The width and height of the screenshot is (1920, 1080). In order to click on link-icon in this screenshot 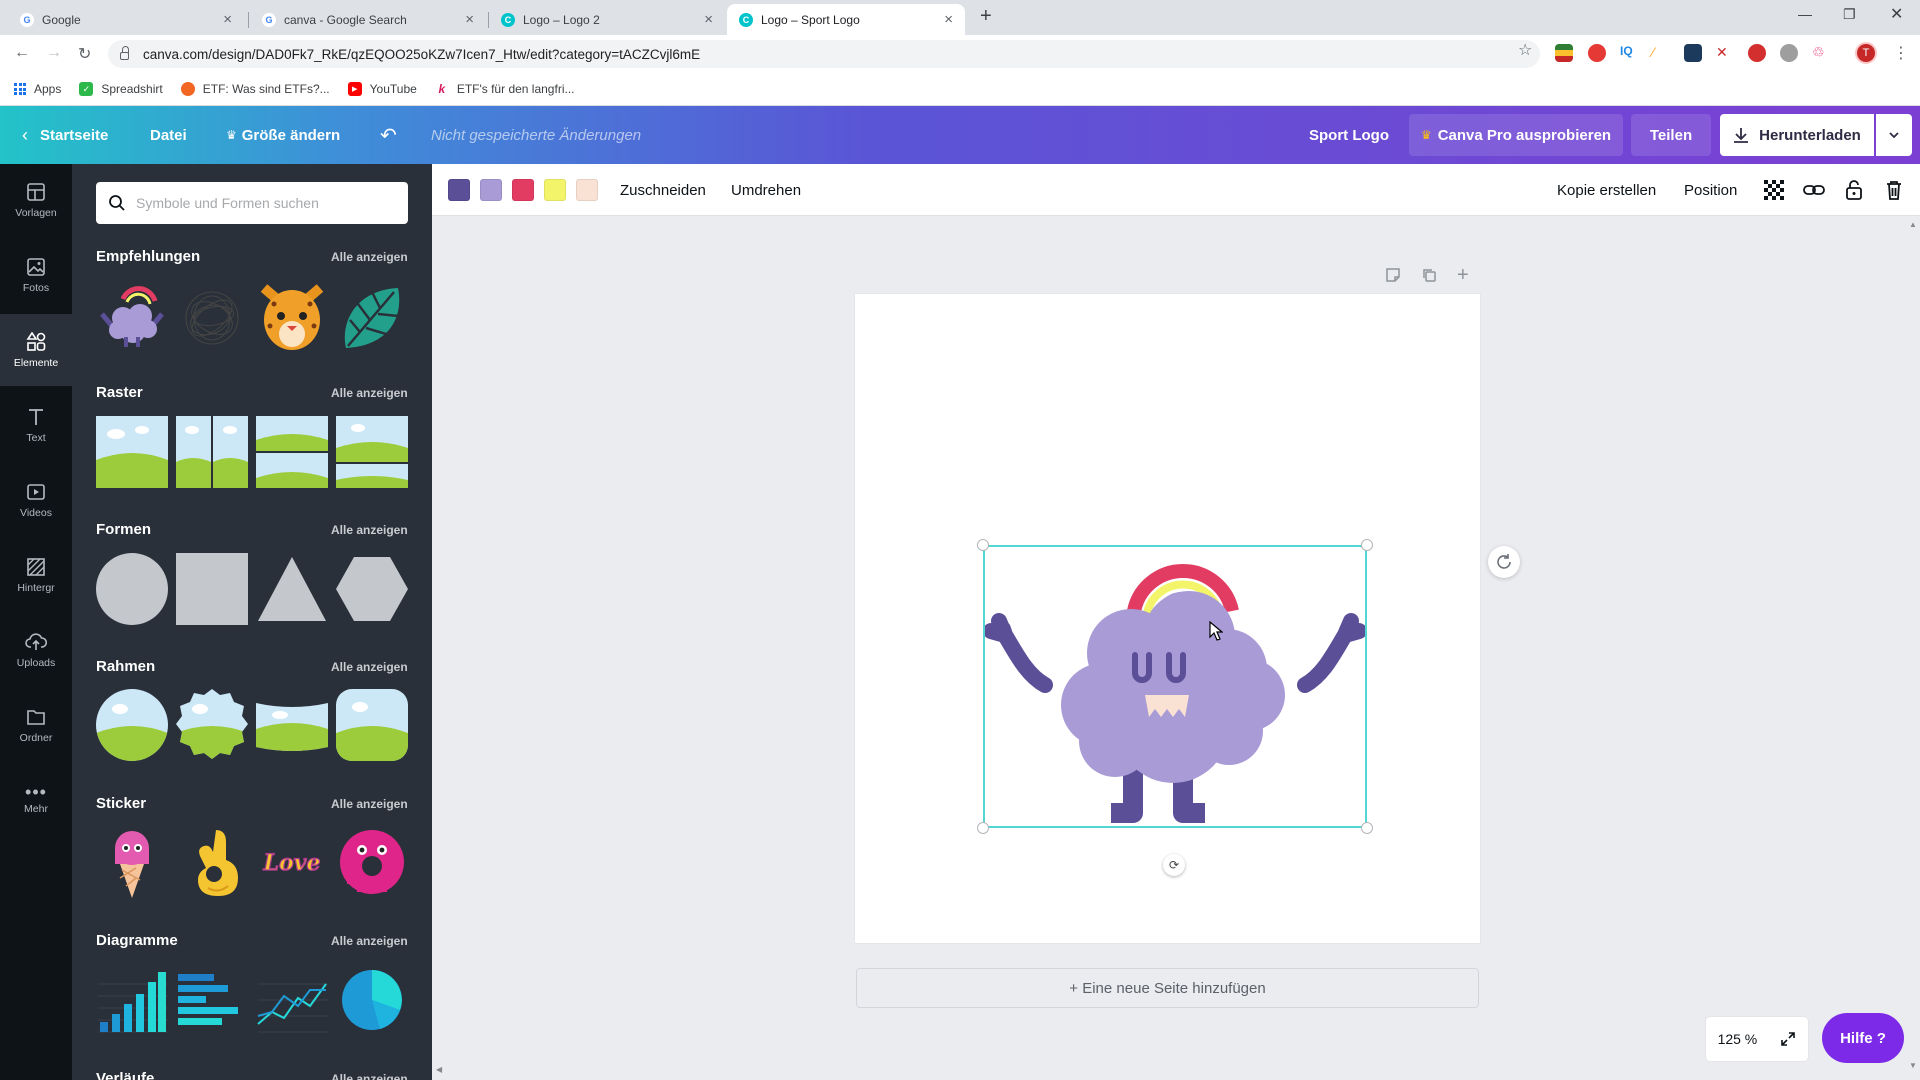, I will do `click(1814, 190)`.